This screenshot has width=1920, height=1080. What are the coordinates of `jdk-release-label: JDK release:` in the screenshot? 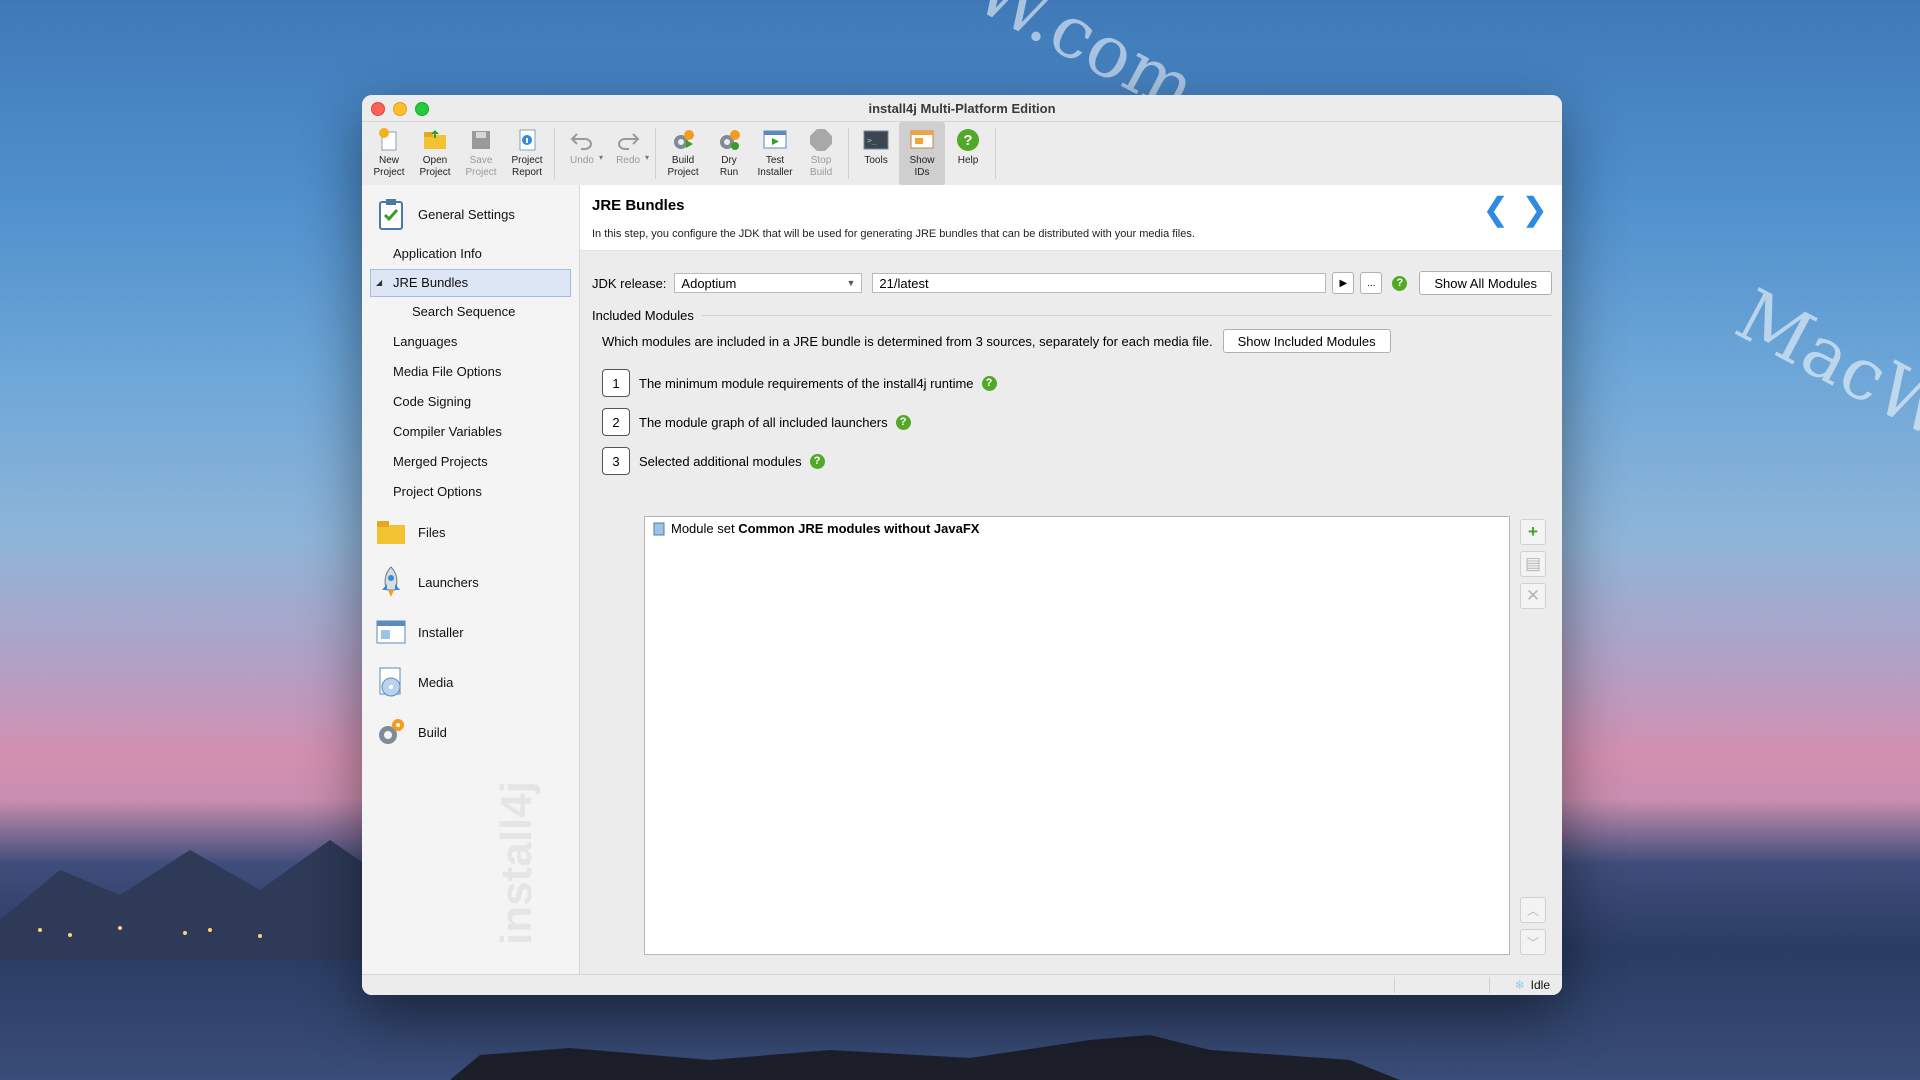 It's located at (629, 283).